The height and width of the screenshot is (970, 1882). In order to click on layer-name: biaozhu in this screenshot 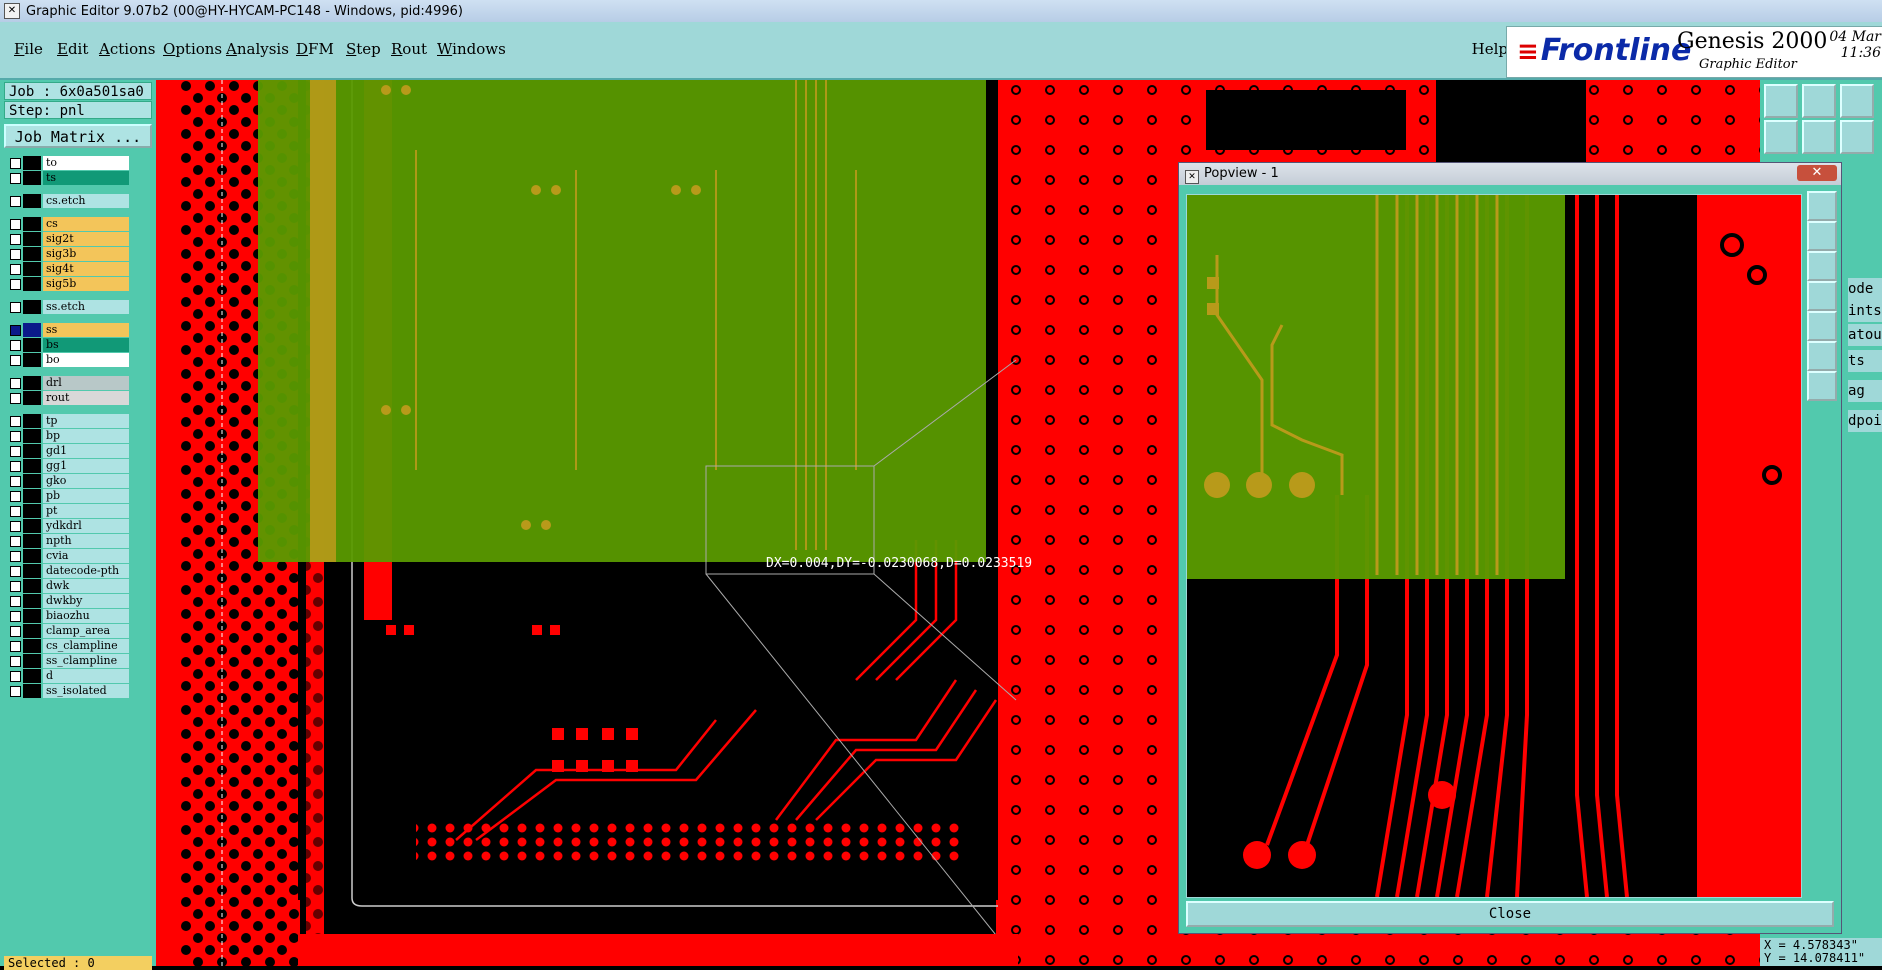, I will do `click(86, 616)`.